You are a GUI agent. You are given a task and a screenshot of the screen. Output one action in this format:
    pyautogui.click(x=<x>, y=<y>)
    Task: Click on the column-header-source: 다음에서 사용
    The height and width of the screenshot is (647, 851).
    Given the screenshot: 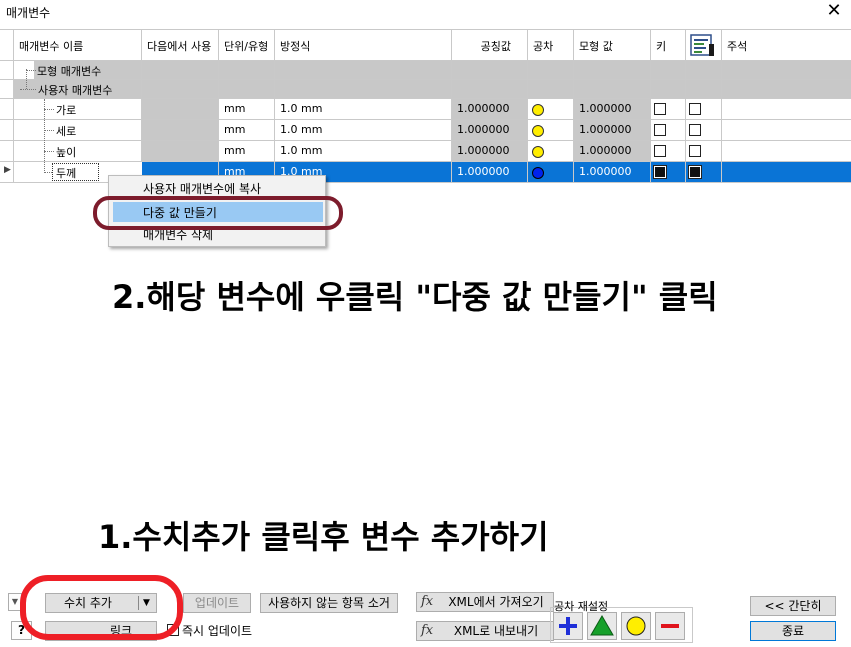 What is the action you would take?
    pyautogui.click(x=180, y=45)
    